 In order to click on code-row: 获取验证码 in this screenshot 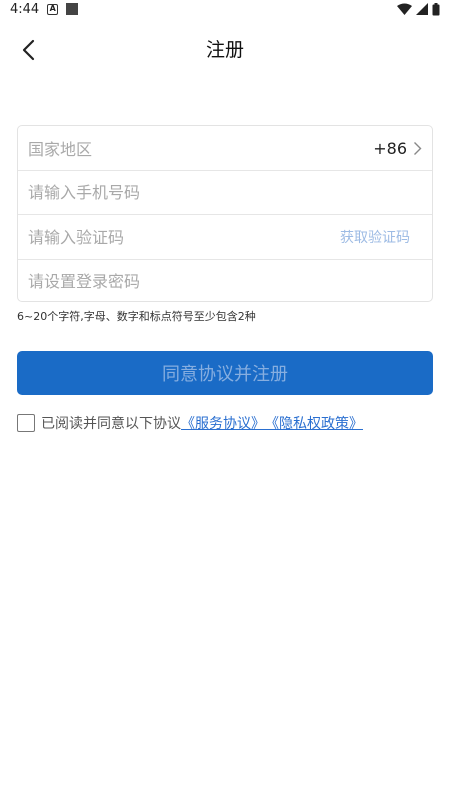, I will do `click(225, 236)`.